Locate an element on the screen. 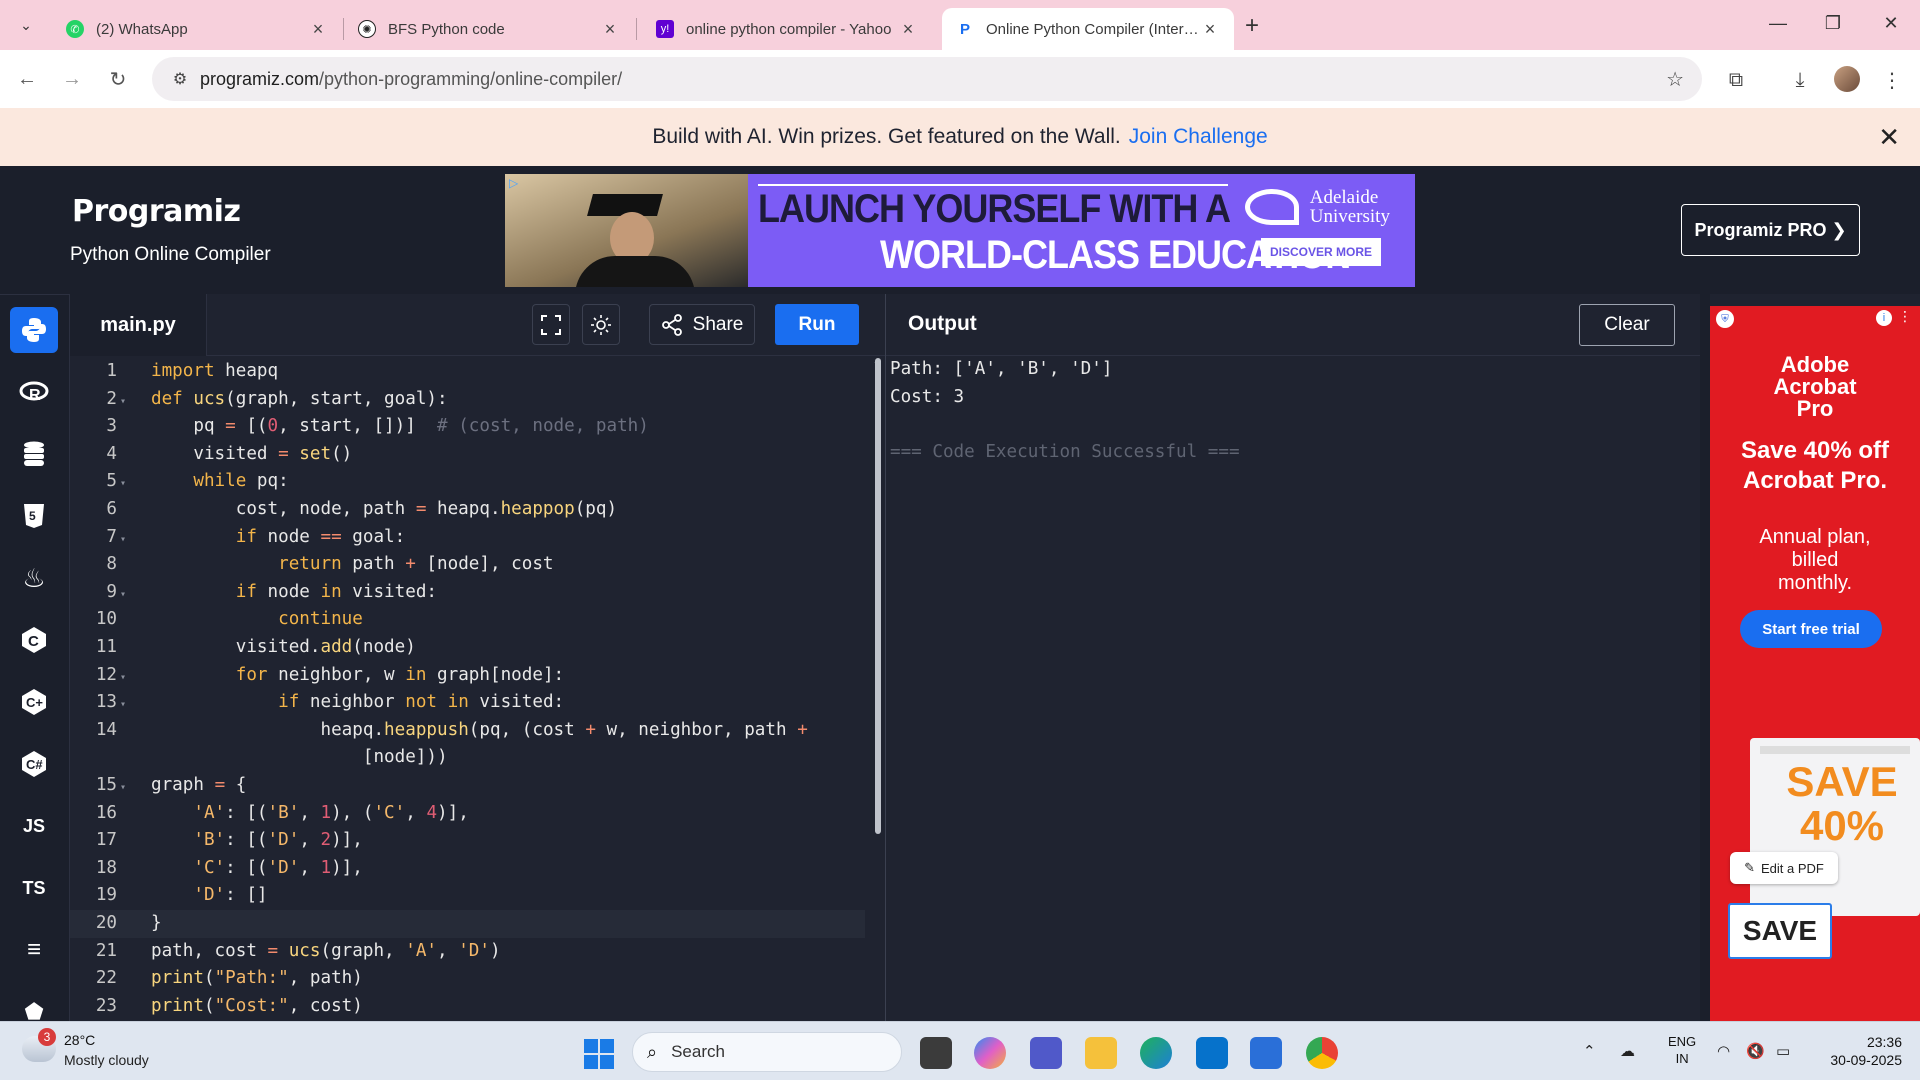 The height and width of the screenshot is (1080, 1920). tab-yahoo-search: y! online python compiler - Yahoo × is located at coordinates (787, 29).